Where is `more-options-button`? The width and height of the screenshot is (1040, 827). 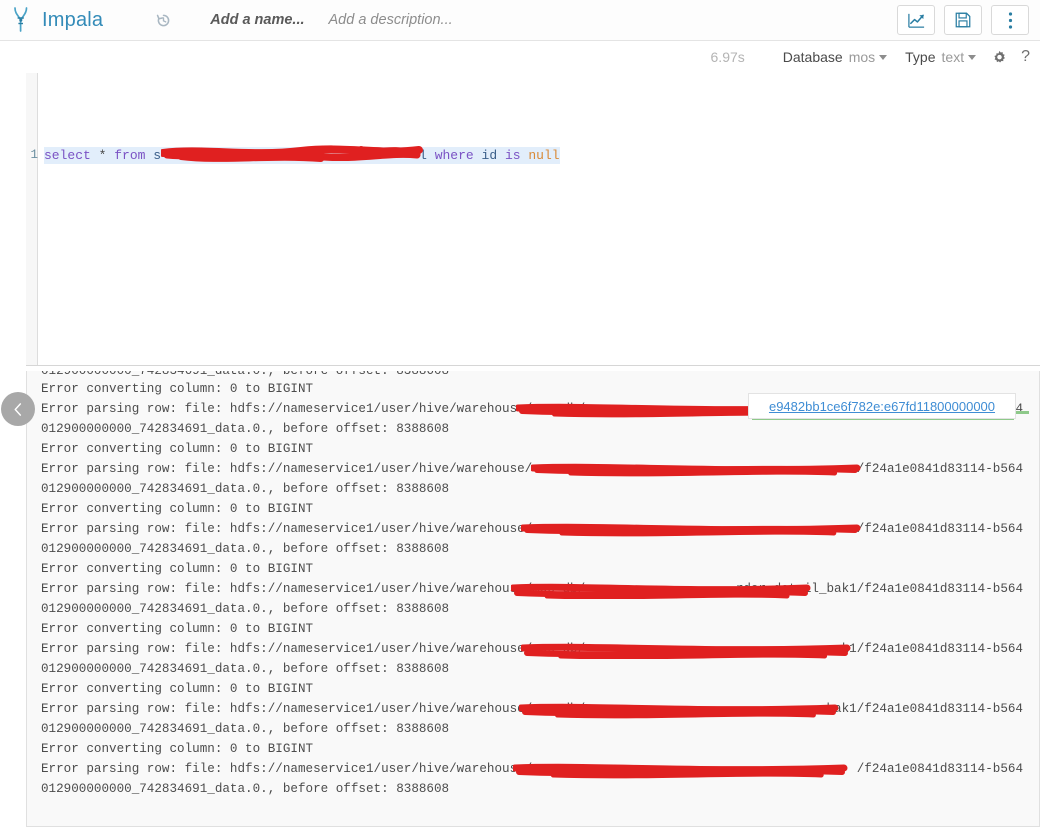
more-options-button is located at coordinates (1010, 20).